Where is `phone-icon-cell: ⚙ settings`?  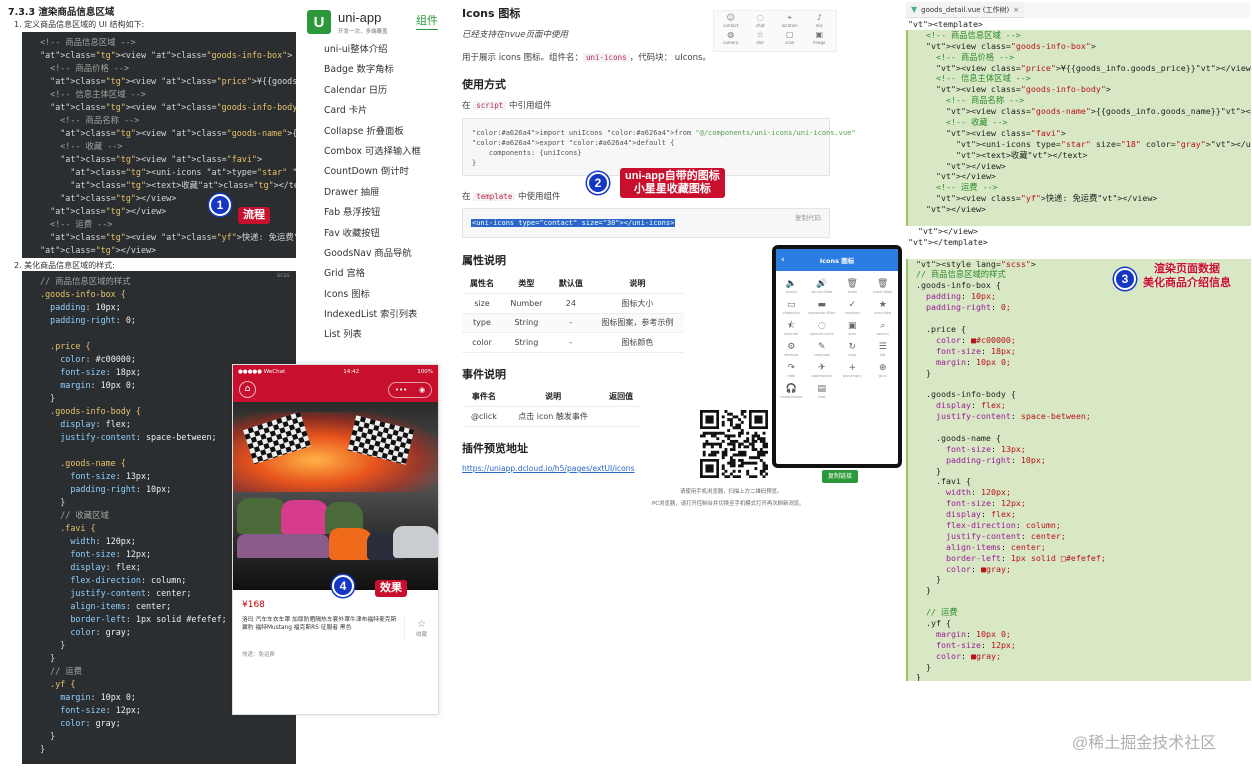 phone-icon-cell: ⚙ settings is located at coordinates (791, 350).